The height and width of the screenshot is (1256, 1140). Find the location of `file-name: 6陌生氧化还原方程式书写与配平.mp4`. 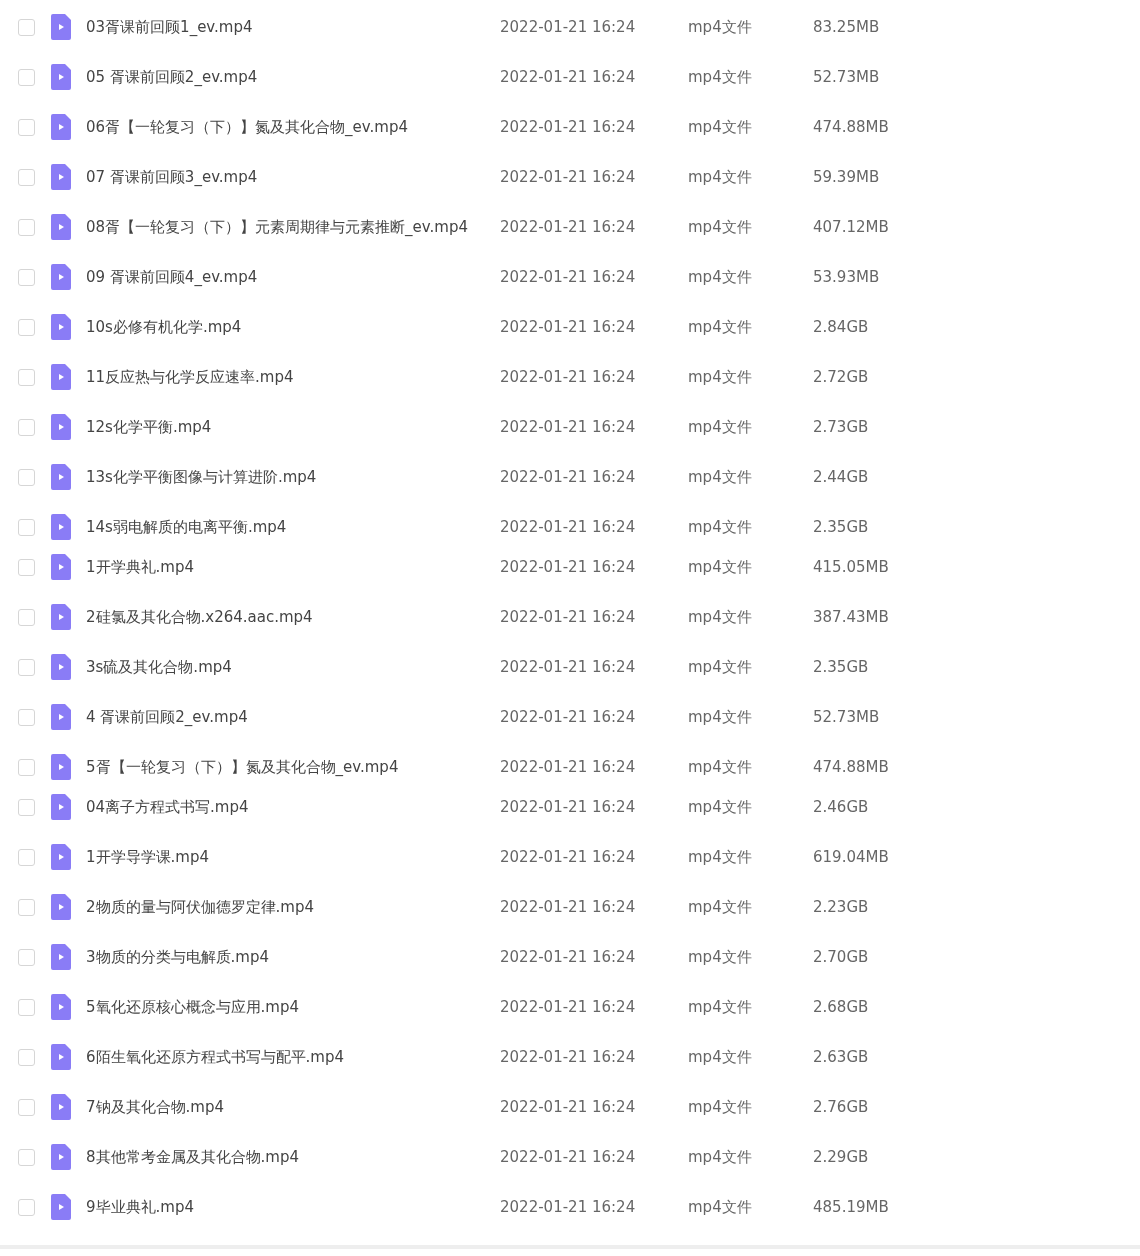

file-name: 6陌生氧化还原方程式书写与配平.mp4 is located at coordinates (293, 1057).